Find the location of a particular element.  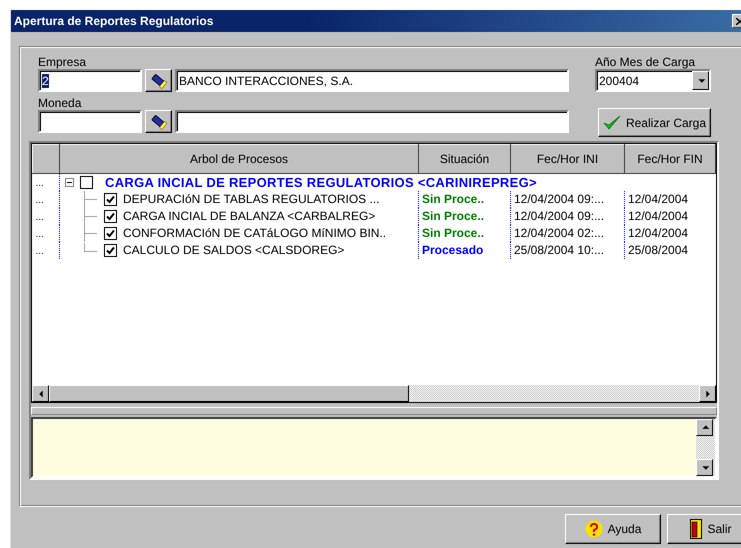

load-button: Realizar Carga is located at coordinates (654, 122).